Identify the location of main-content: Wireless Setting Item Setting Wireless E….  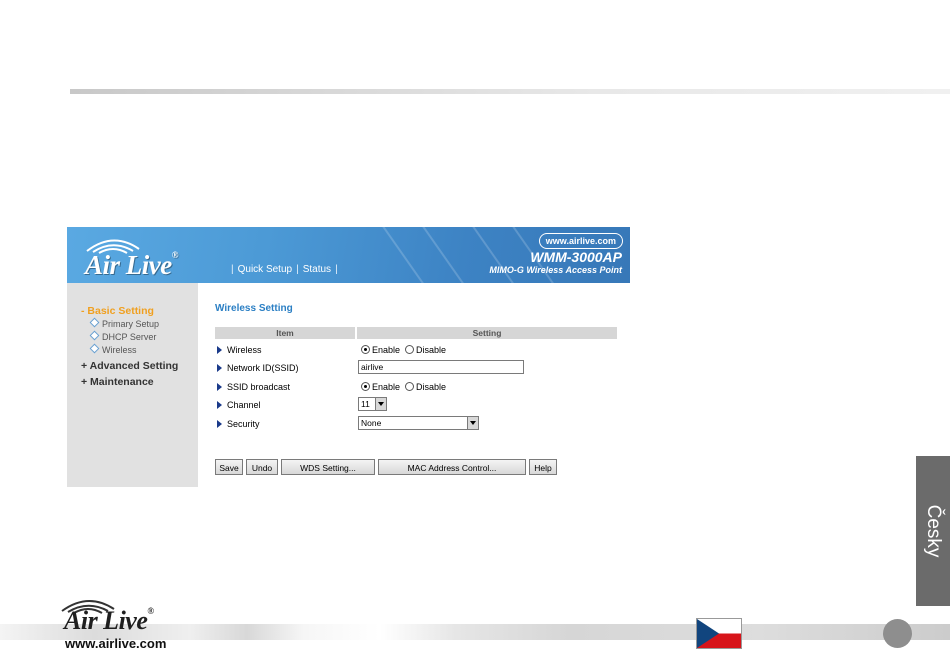
(422, 385).